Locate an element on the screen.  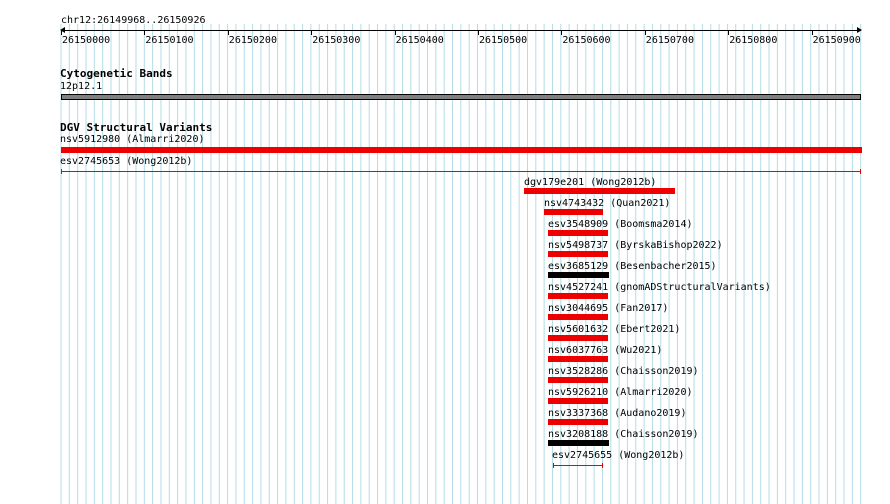
ruler-axis is located at coordinates (461, 30).